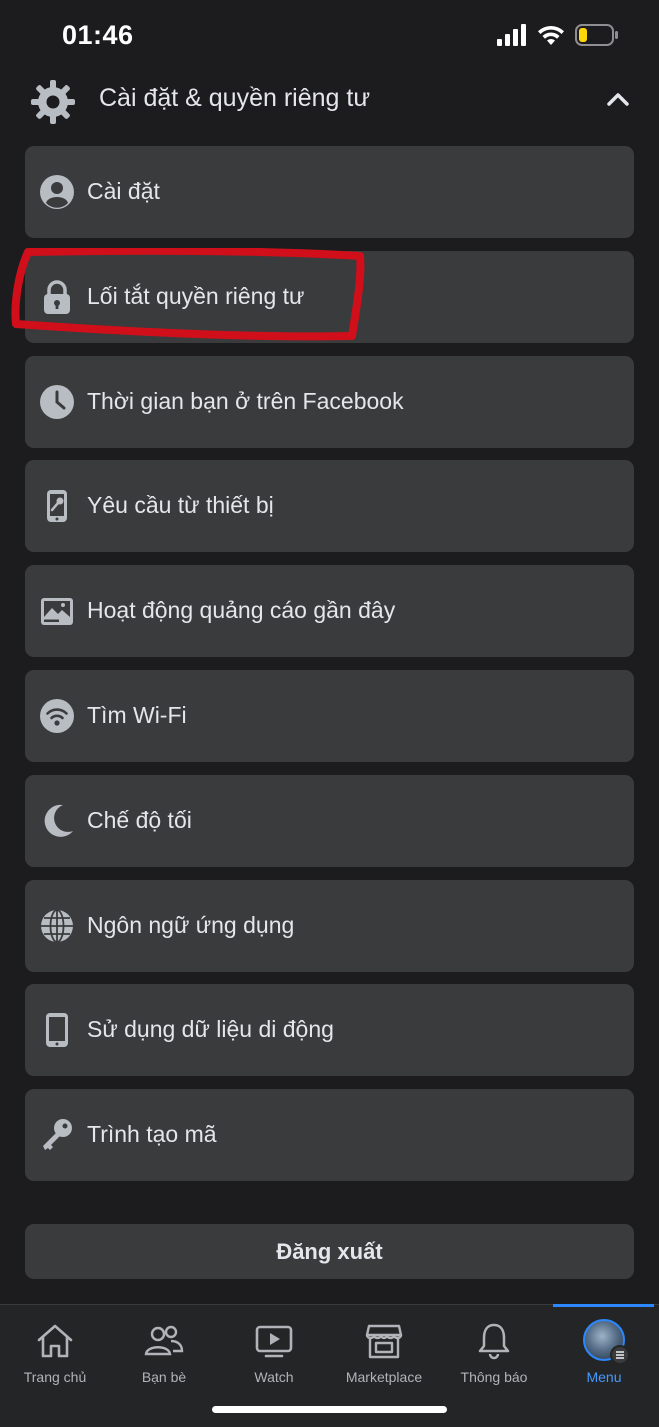 This screenshot has width=659, height=1427. What do you see at coordinates (329, 715) in the screenshot?
I see `menu-item-find-wifi: Tìm Wi-Fi` at bounding box center [329, 715].